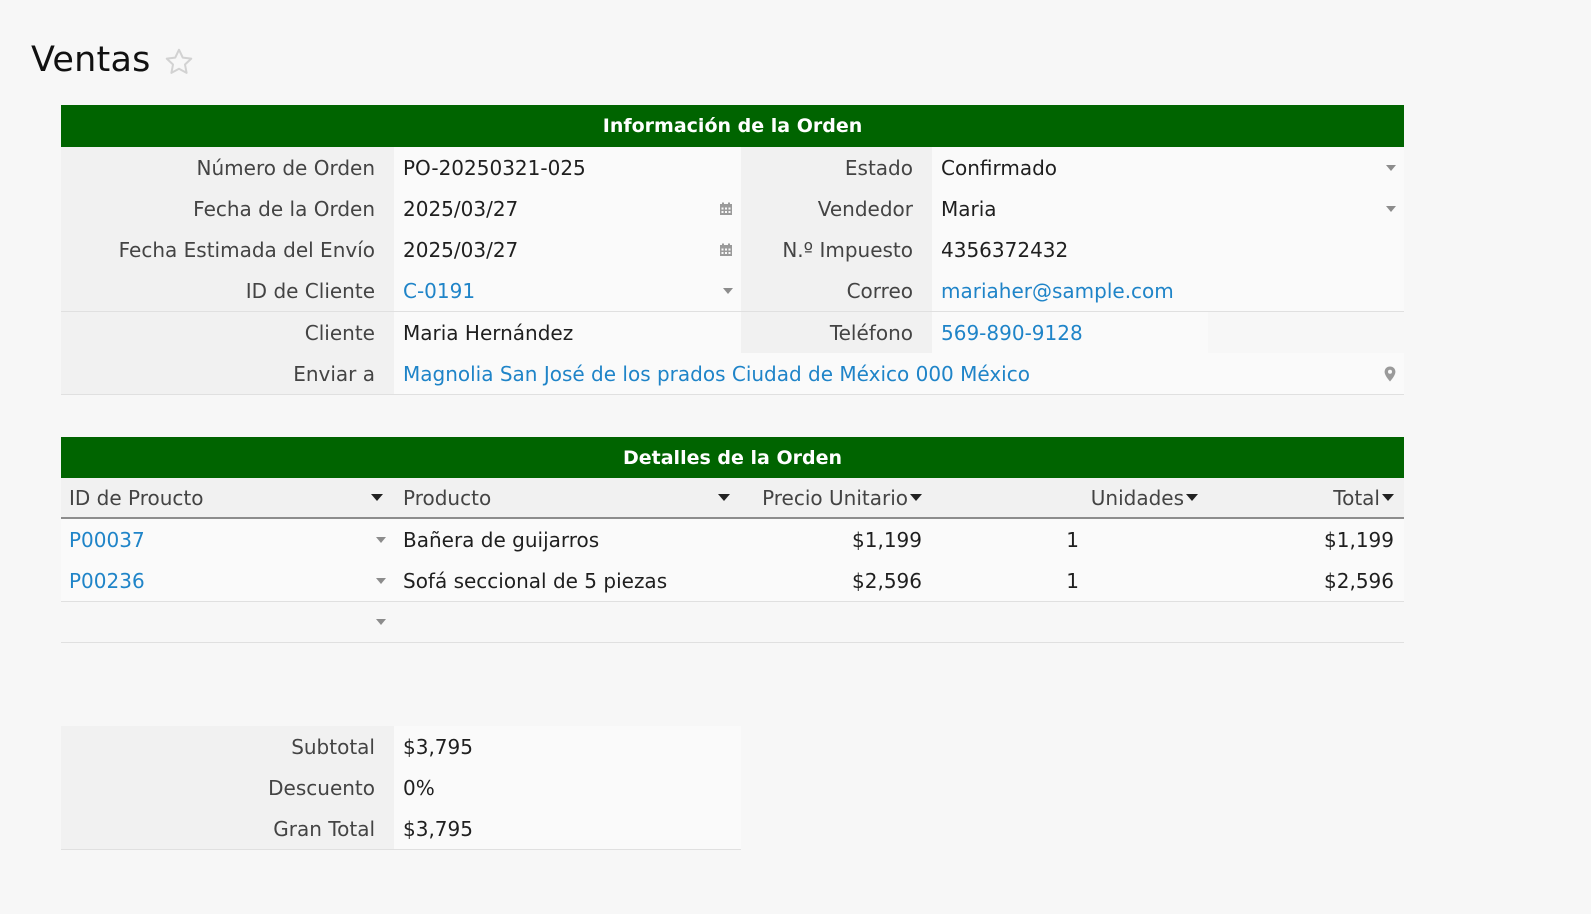  What do you see at coordinates (969, 208) in the screenshot?
I see `seller-value: Maria` at bounding box center [969, 208].